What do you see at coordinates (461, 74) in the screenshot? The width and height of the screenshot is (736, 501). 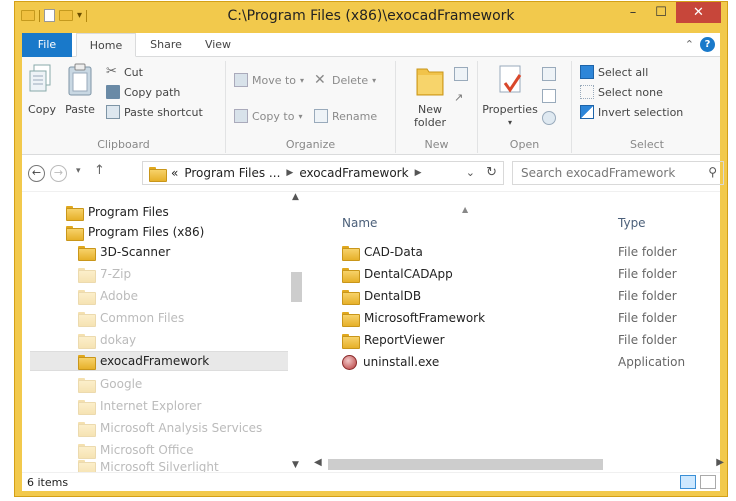 I see `new-item-icon` at bounding box center [461, 74].